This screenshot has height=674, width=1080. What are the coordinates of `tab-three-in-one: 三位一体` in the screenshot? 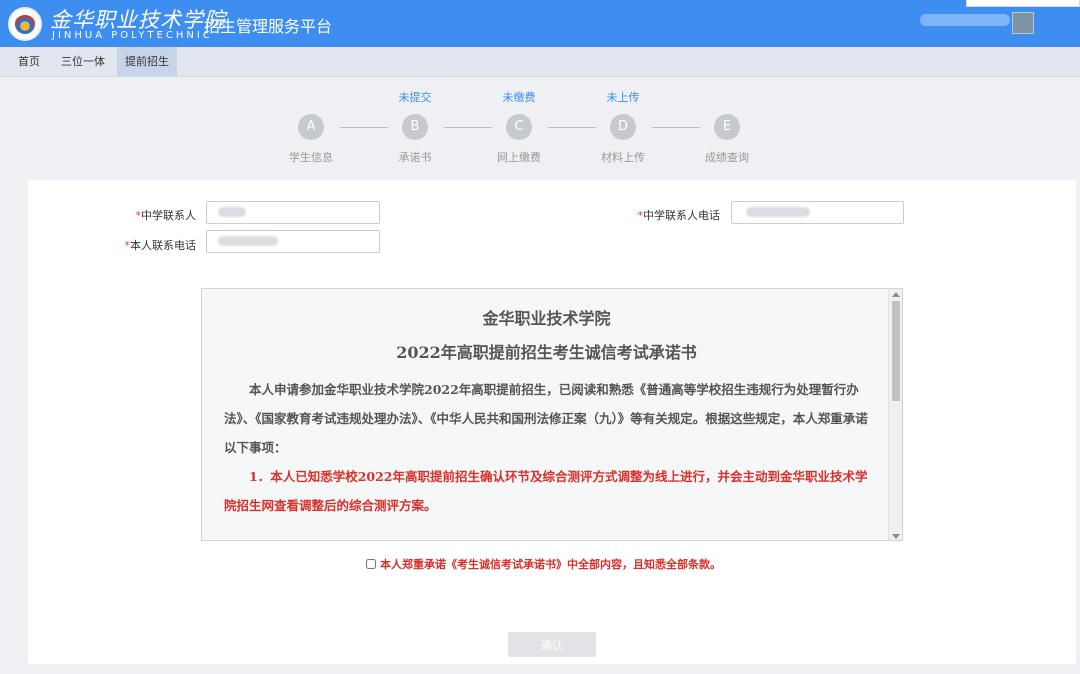 It's located at (83, 62).